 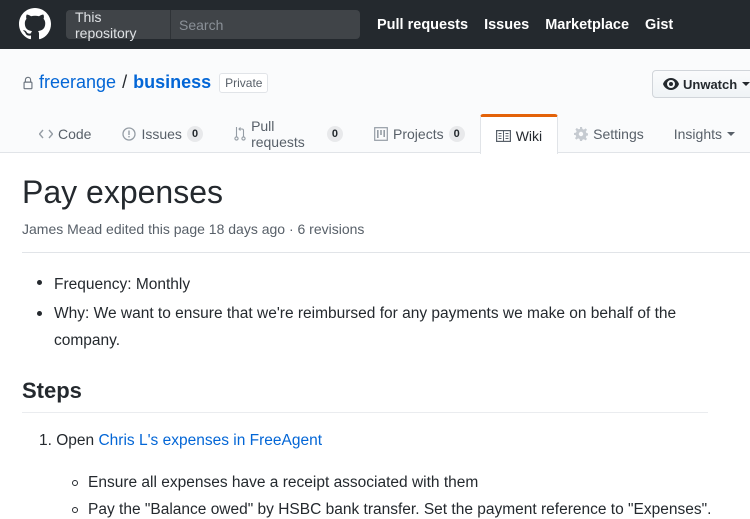 I want to click on github-logo-icon, so click(x=35, y=24).